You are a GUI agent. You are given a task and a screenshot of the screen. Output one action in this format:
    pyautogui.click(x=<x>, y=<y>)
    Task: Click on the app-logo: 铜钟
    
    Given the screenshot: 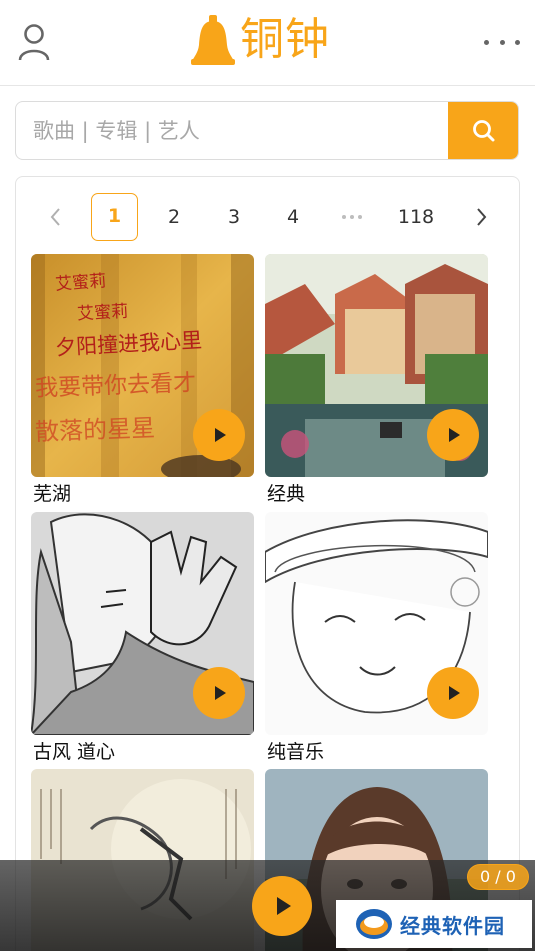 What is the action you would take?
    pyautogui.click(x=260, y=40)
    